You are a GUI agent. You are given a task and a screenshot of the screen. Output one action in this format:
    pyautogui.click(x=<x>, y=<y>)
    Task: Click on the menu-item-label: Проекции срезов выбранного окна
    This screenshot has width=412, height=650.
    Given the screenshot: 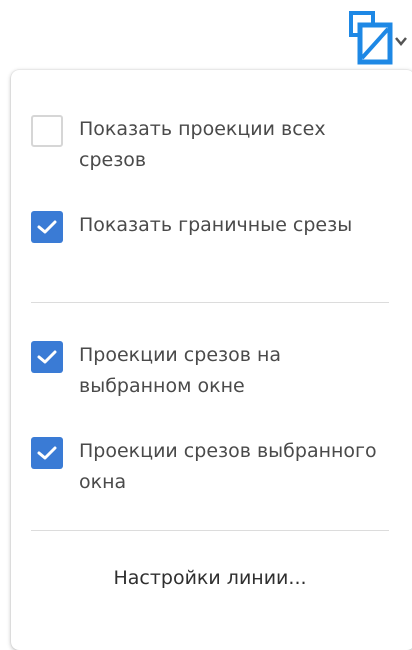 What is the action you would take?
    pyautogui.click(x=228, y=466)
    